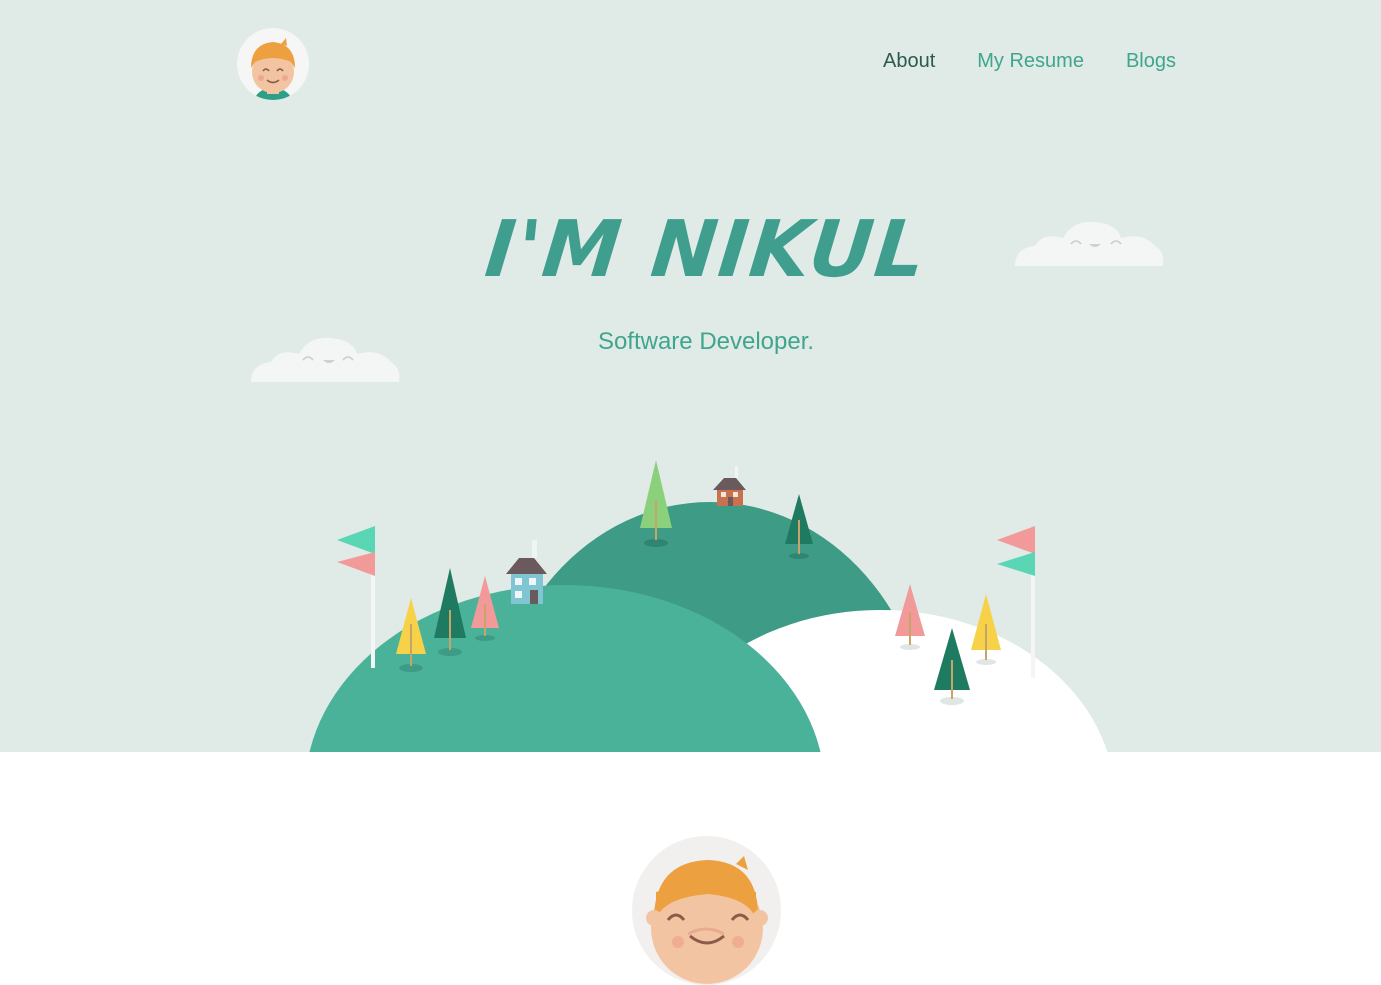 This screenshot has height=985, width=1381. What do you see at coordinates (356, 597) in the screenshot?
I see `flag-icon` at bounding box center [356, 597].